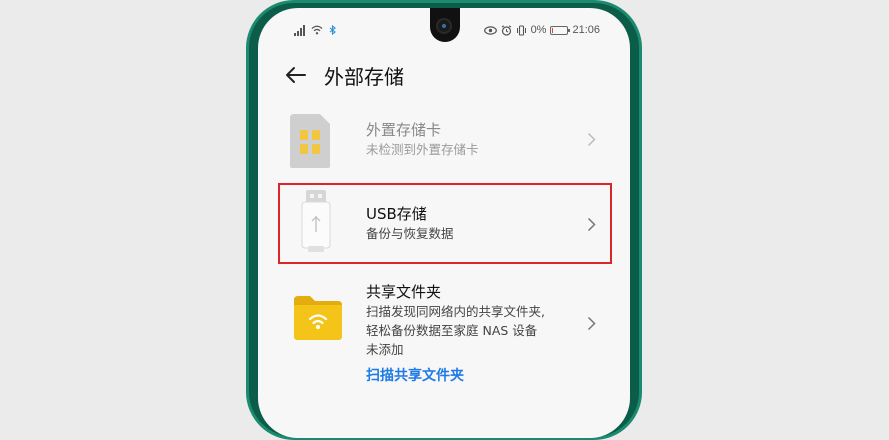 Image resolution: width=889 pixels, height=440 pixels. What do you see at coordinates (446, 138) in the screenshot?
I see `list-item-sd-card: 外置存储卡 未检测到外置存储卡` at bounding box center [446, 138].